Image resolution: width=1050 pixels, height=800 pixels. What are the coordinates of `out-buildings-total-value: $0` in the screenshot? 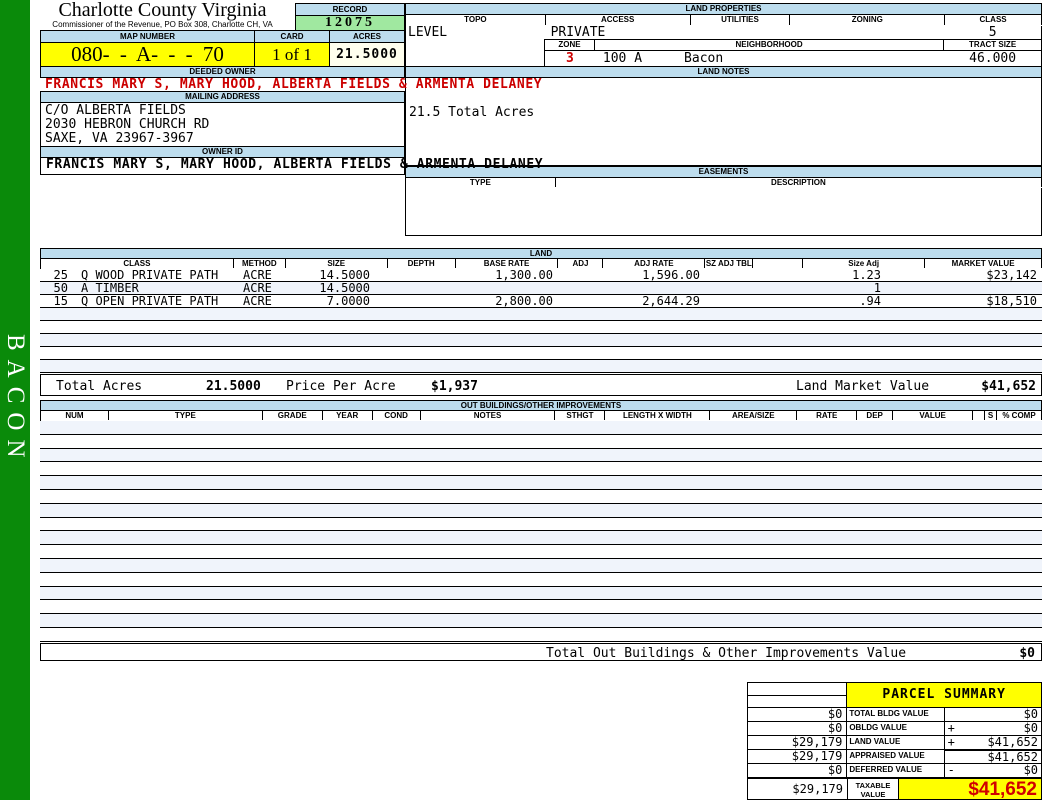 It's located at (1027, 653).